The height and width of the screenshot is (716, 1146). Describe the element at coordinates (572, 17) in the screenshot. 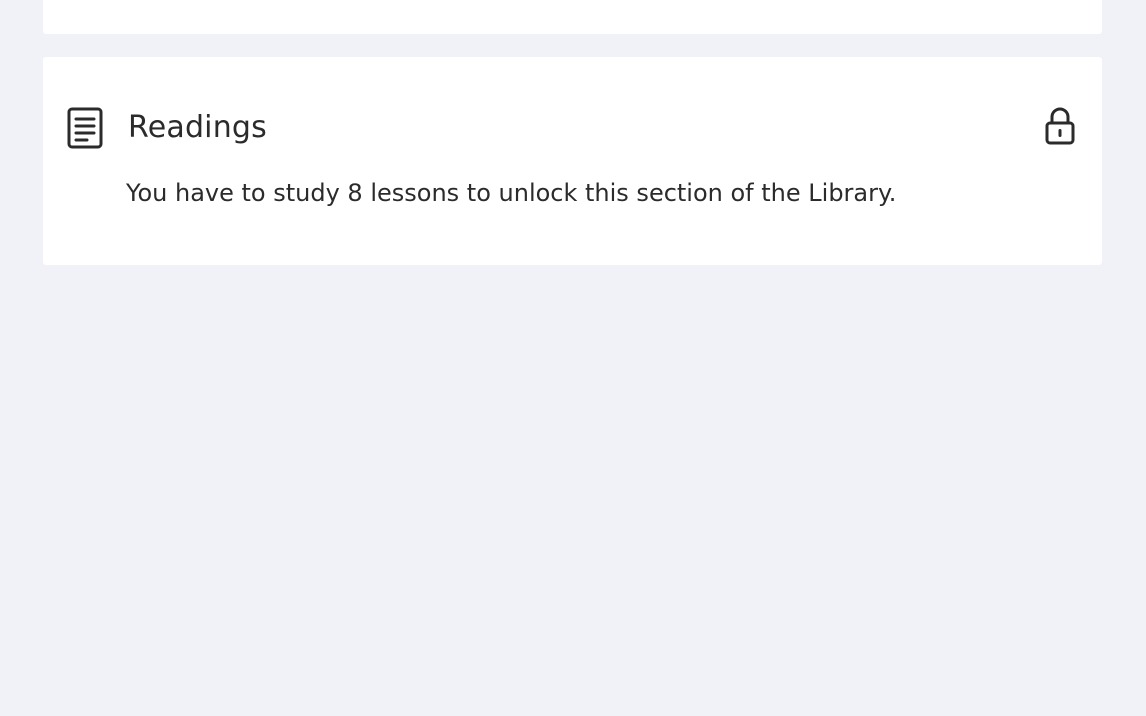

I see `previous-section-card` at that location.